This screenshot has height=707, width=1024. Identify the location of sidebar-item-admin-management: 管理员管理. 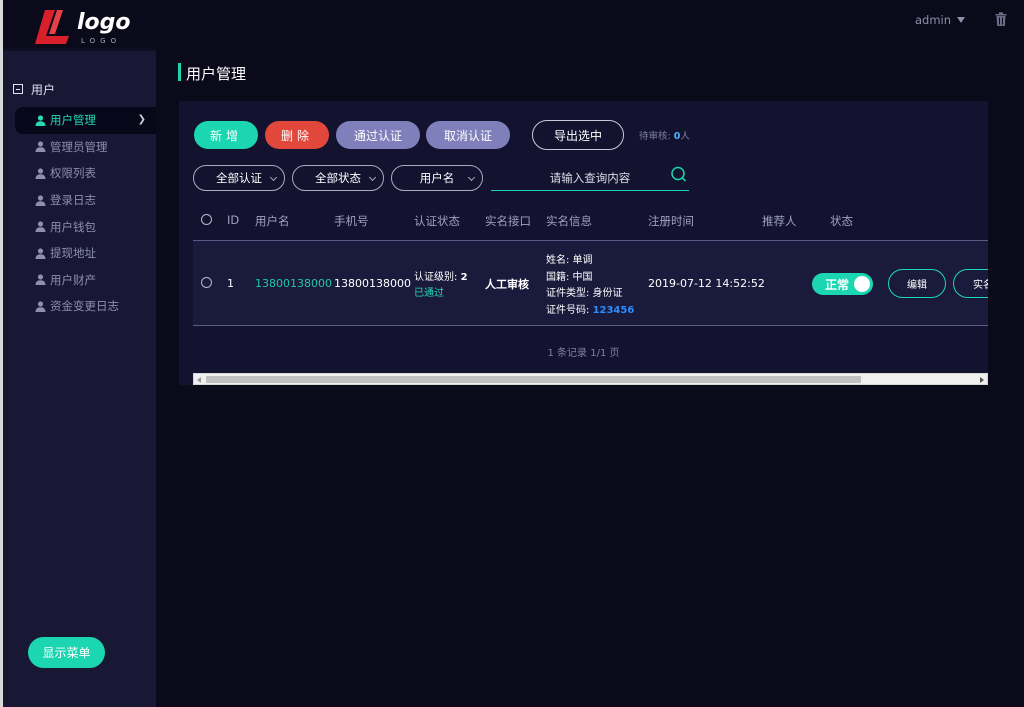
(85, 147).